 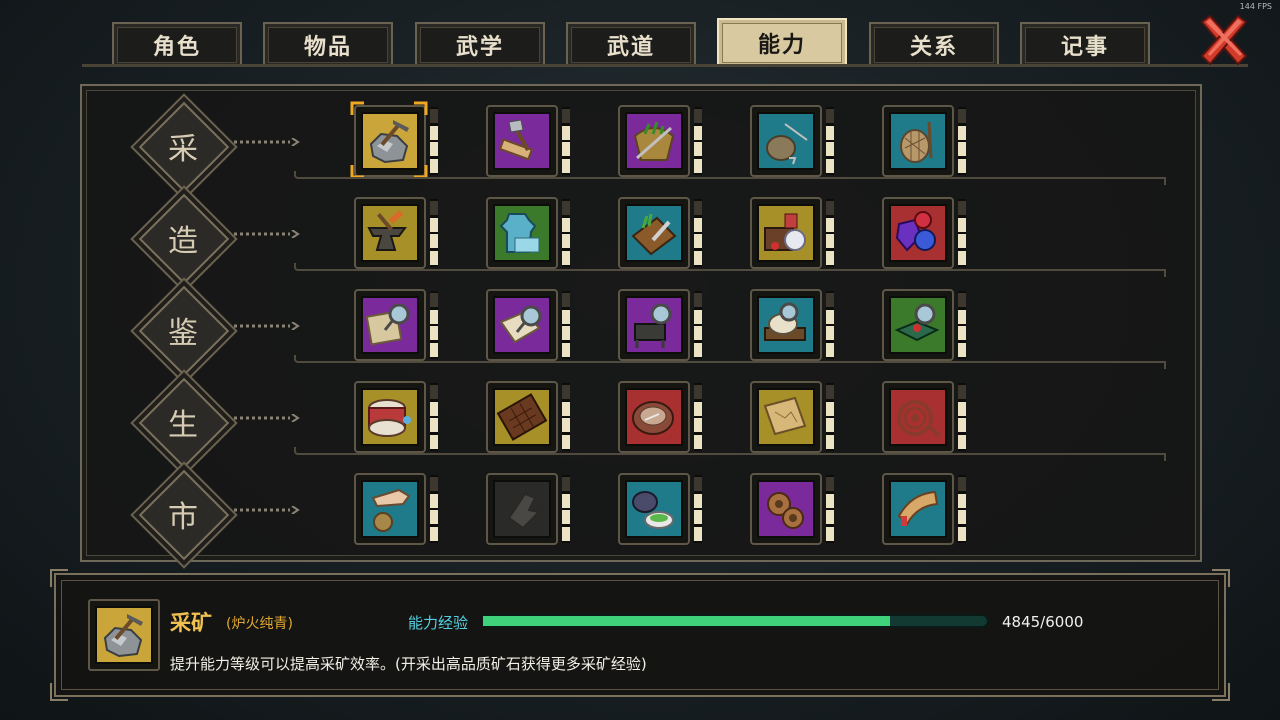 What do you see at coordinates (124, 635) in the screenshot?
I see `selected-skill-icon-box` at bounding box center [124, 635].